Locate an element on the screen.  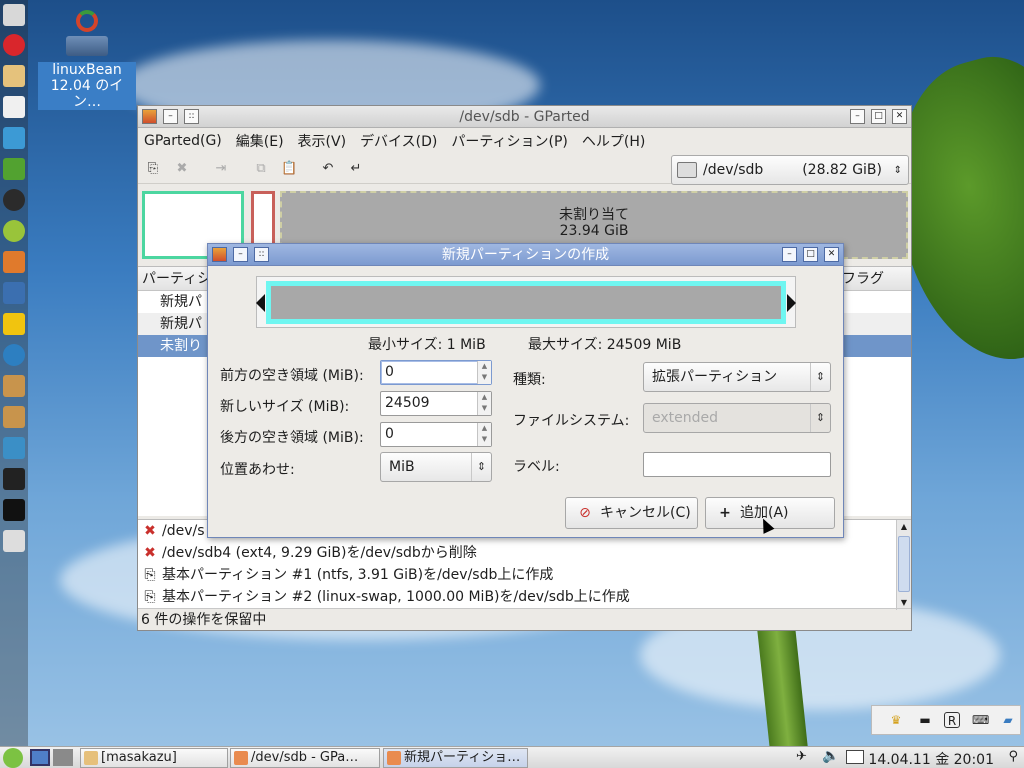
list-item: ✖/dev/sdb4 (ext4, 9.29 GiB)を/dev/sdbから削除 is located at coordinates (524, 553).